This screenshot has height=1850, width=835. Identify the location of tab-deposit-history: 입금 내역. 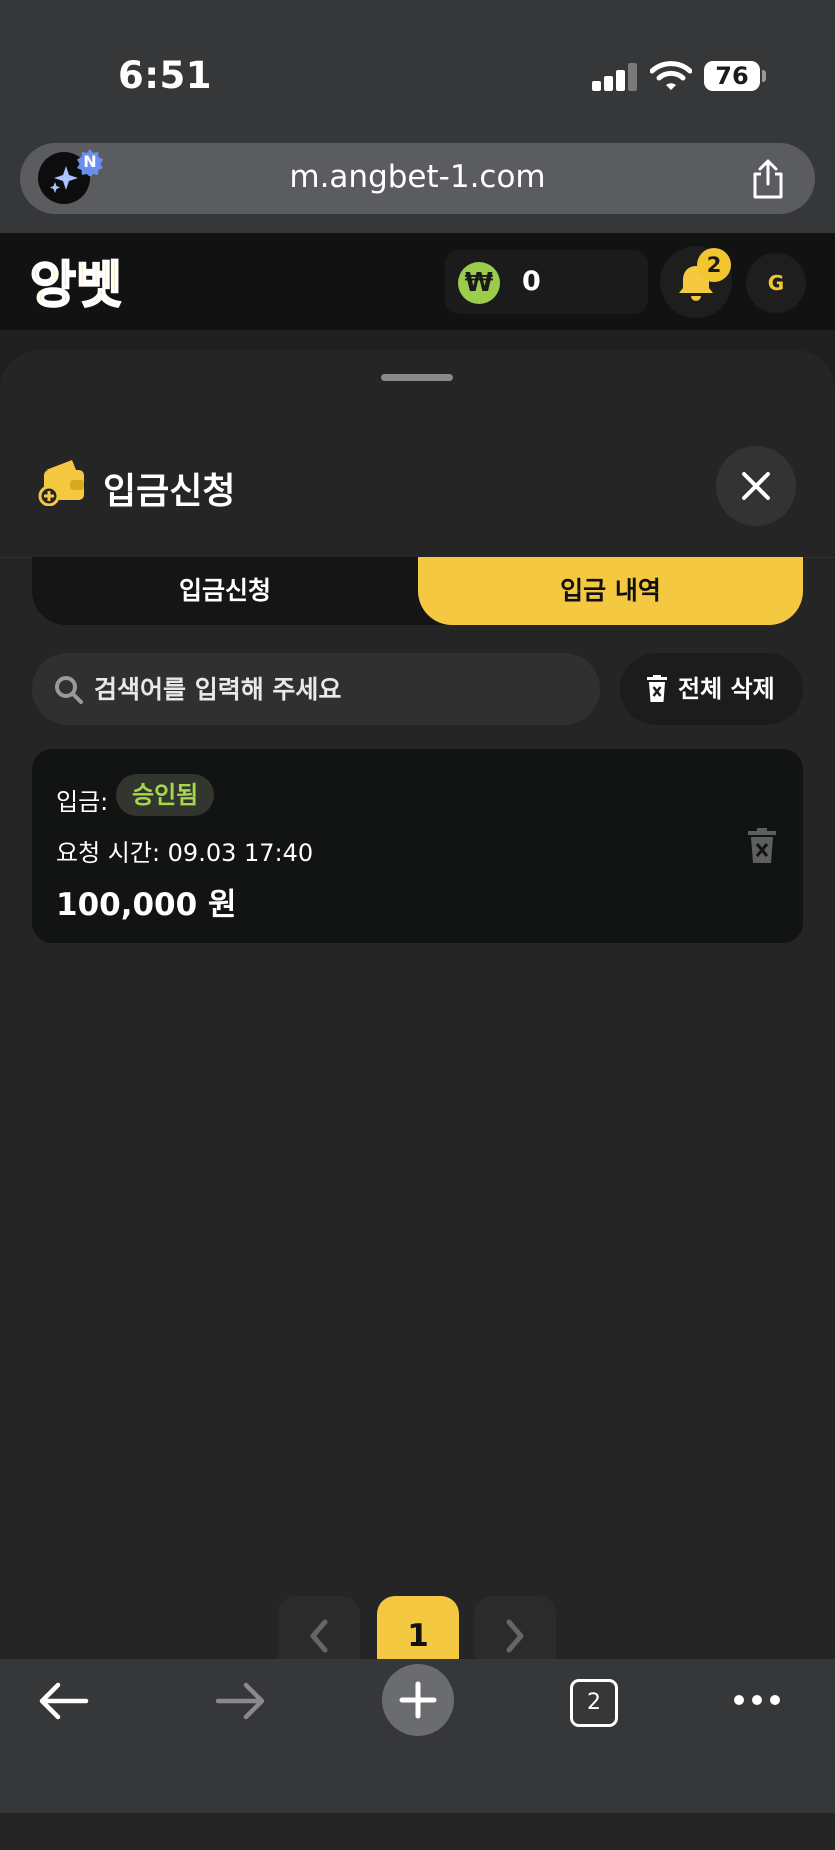
(610, 591).